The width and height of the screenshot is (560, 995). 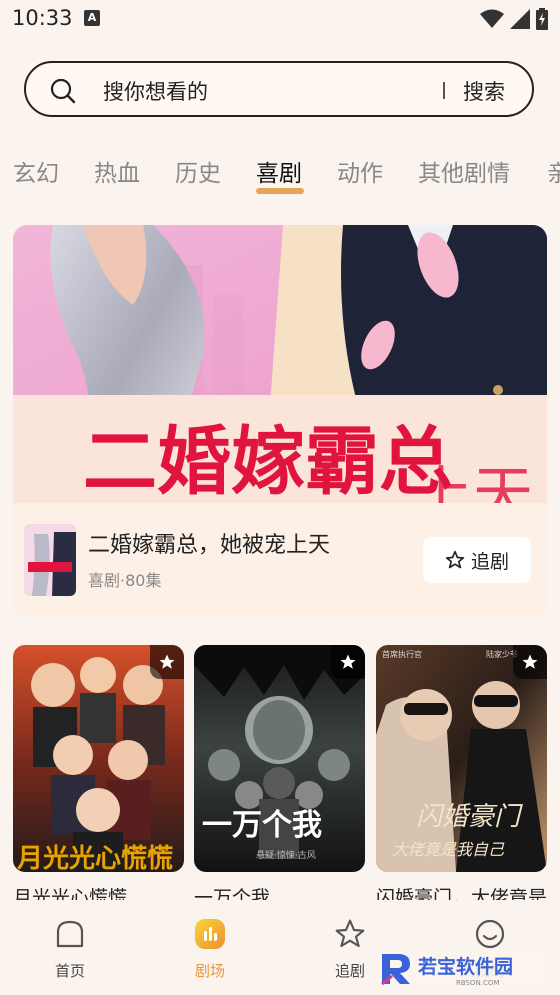 What do you see at coordinates (125, 580) in the screenshot?
I see `featured-subtitle: 喜剧·80集` at bounding box center [125, 580].